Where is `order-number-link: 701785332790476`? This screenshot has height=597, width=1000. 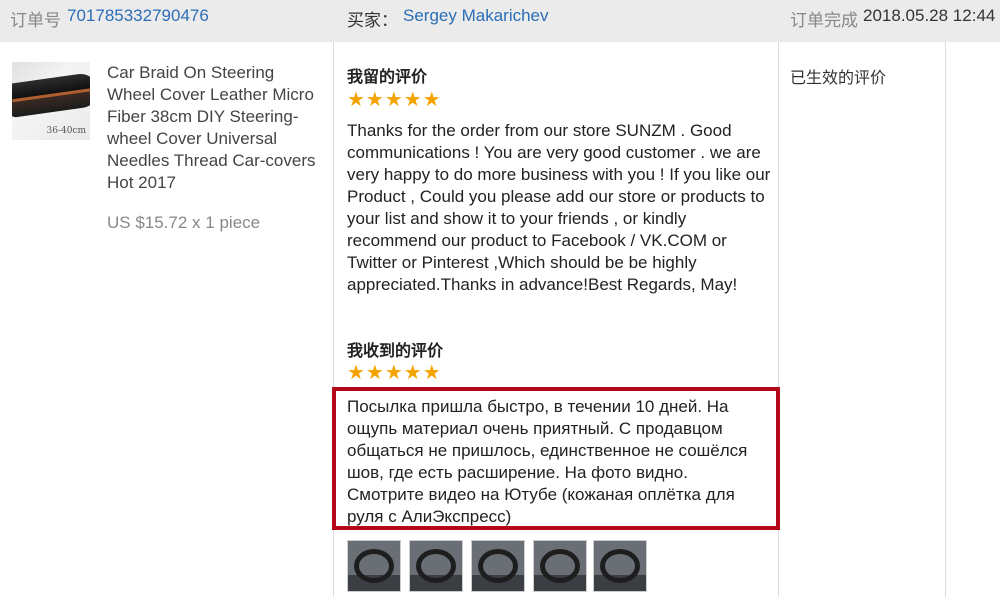
order-number-link: 701785332790476 is located at coordinates (138, 16).